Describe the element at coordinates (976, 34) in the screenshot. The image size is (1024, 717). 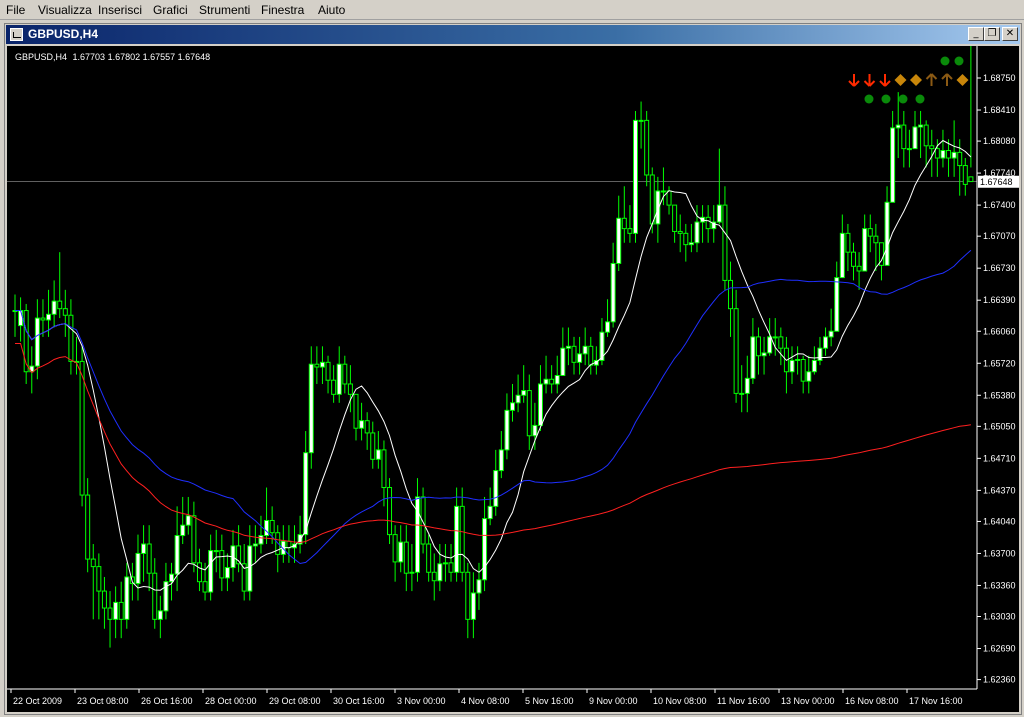
I see `minimize-button: _` at that location.